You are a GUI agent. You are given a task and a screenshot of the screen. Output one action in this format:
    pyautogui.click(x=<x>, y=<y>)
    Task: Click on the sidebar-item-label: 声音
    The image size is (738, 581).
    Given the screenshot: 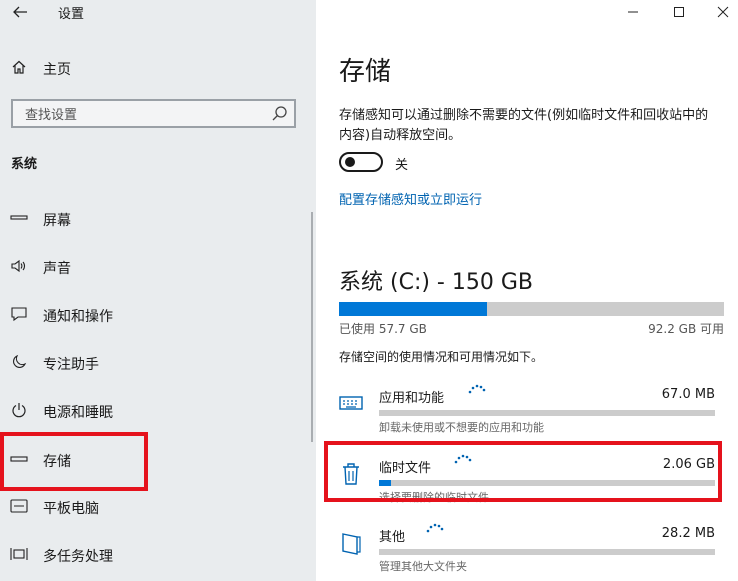 What is the action you would take?
    pyautogui.click(x=57, y=269)
    